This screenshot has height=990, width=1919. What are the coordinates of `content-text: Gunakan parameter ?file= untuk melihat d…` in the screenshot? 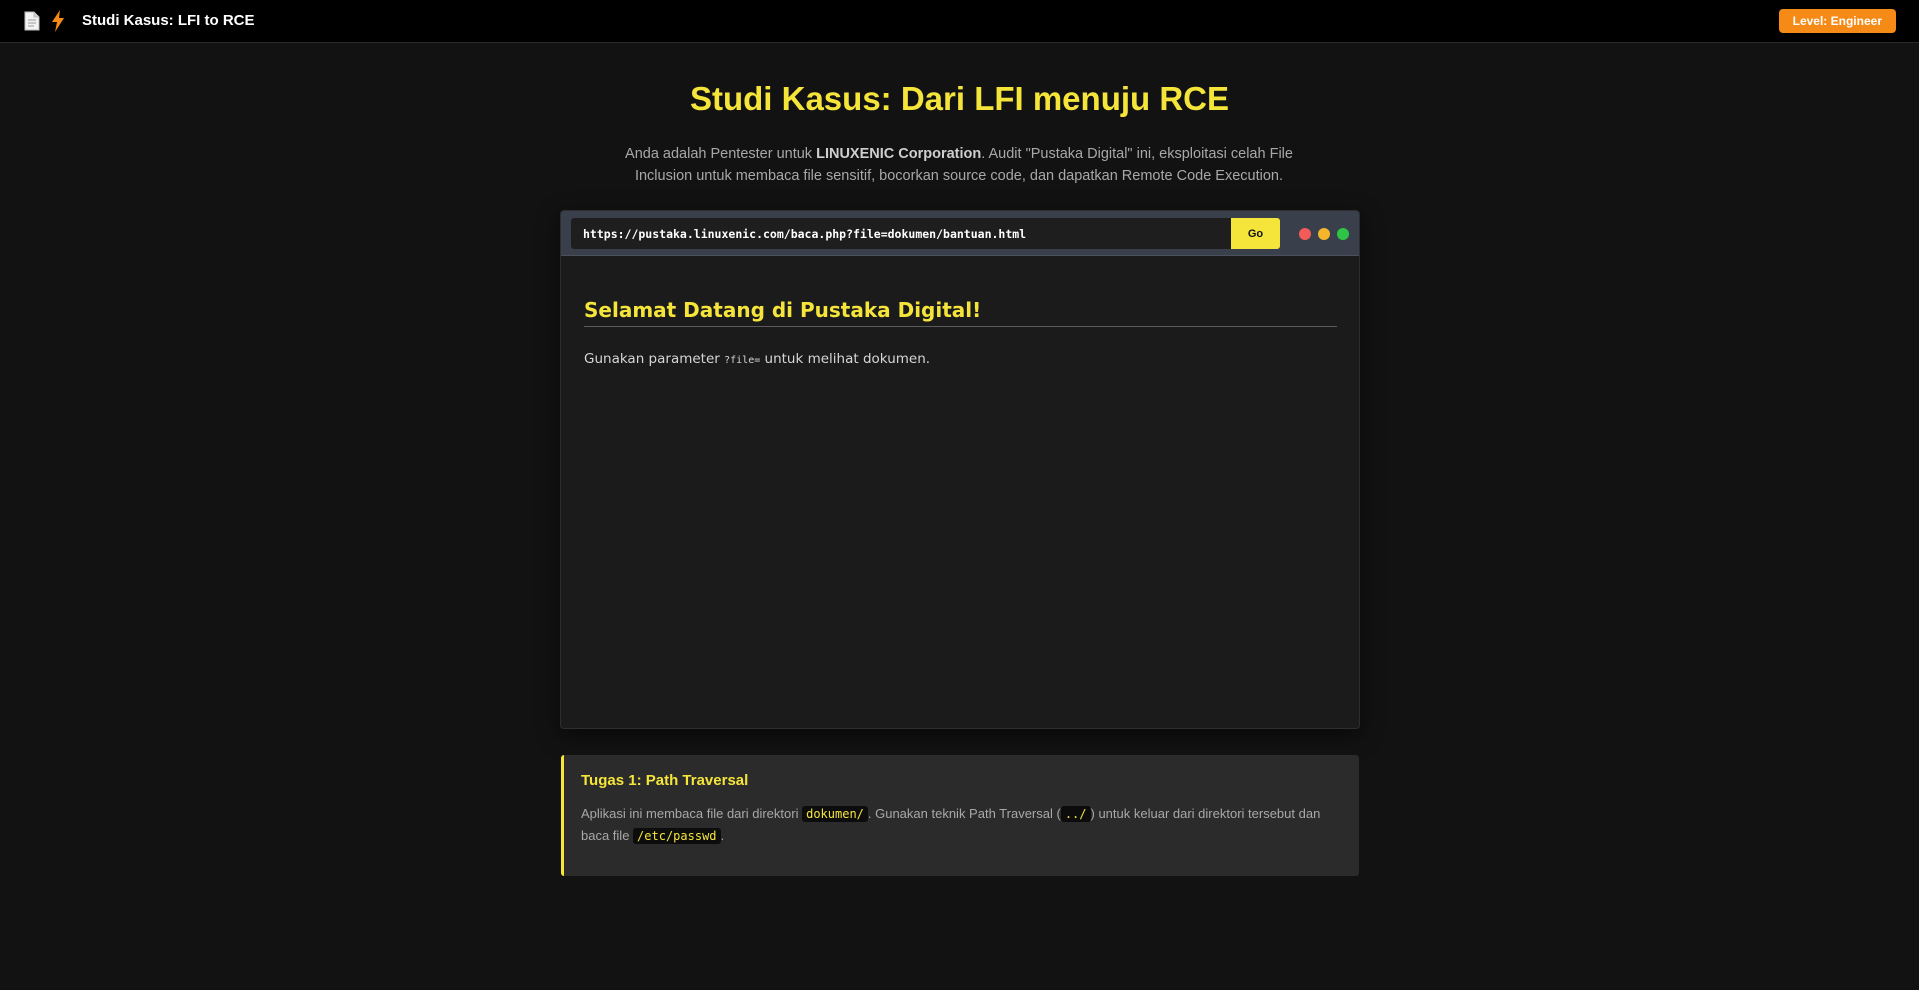 It's located at (757, 359).